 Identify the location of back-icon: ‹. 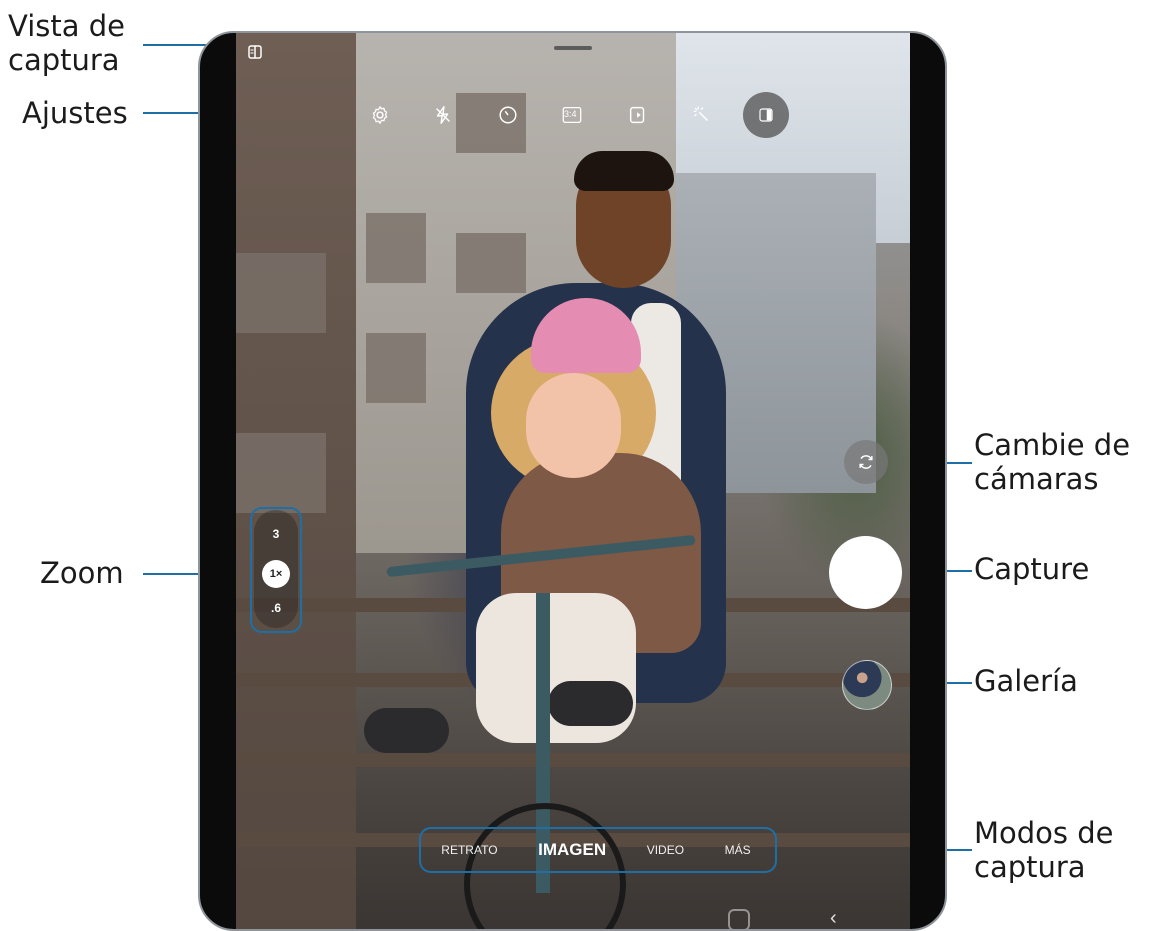
(833, 918).